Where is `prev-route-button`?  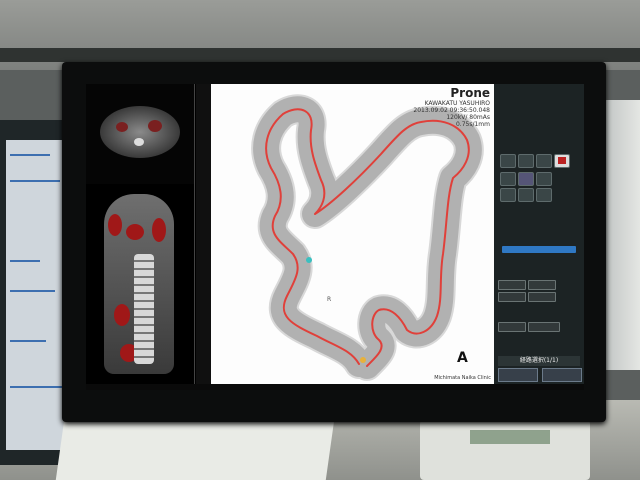
prev-route-button is located at coordinates (518, 375).